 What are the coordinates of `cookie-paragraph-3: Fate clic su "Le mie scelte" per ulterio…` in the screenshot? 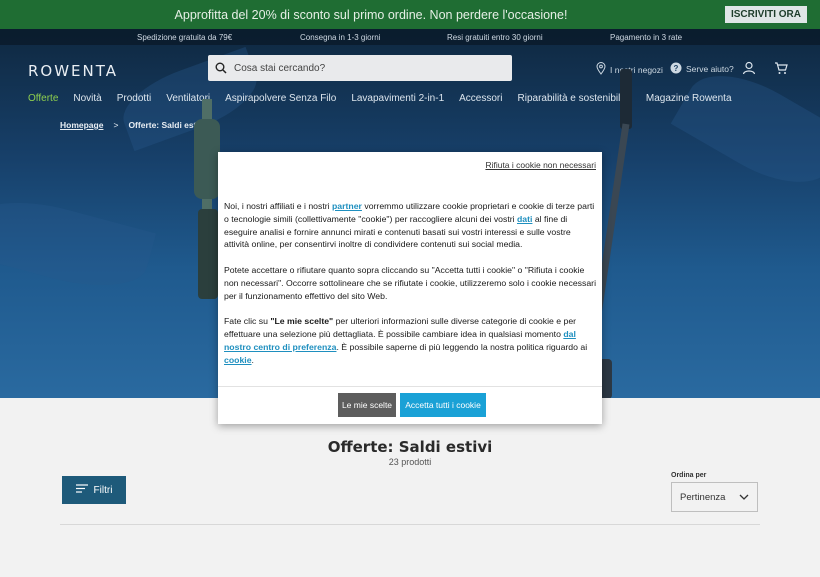 It's located at (410, 340).